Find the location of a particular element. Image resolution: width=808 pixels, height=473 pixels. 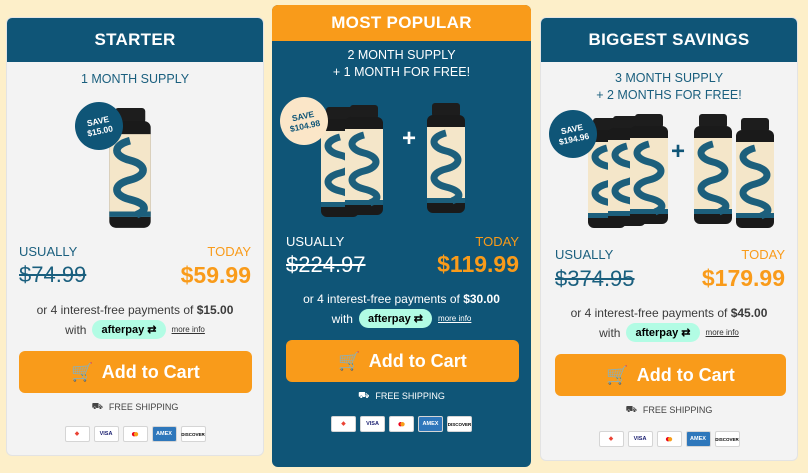

sale-price: $59.99 is located at coordinates (215, 275).